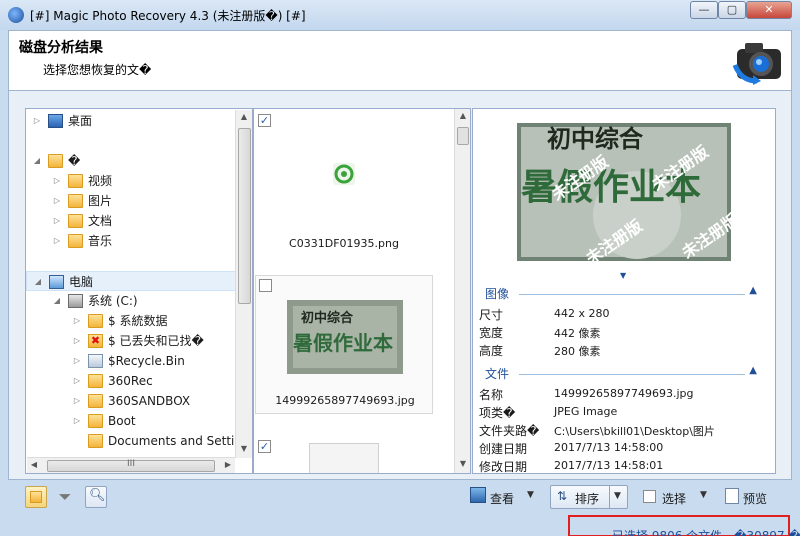  Describe the element at coordinates (130, 421) in the screenshot. I see `tree-item-boot: ▷ Boot` at that location.